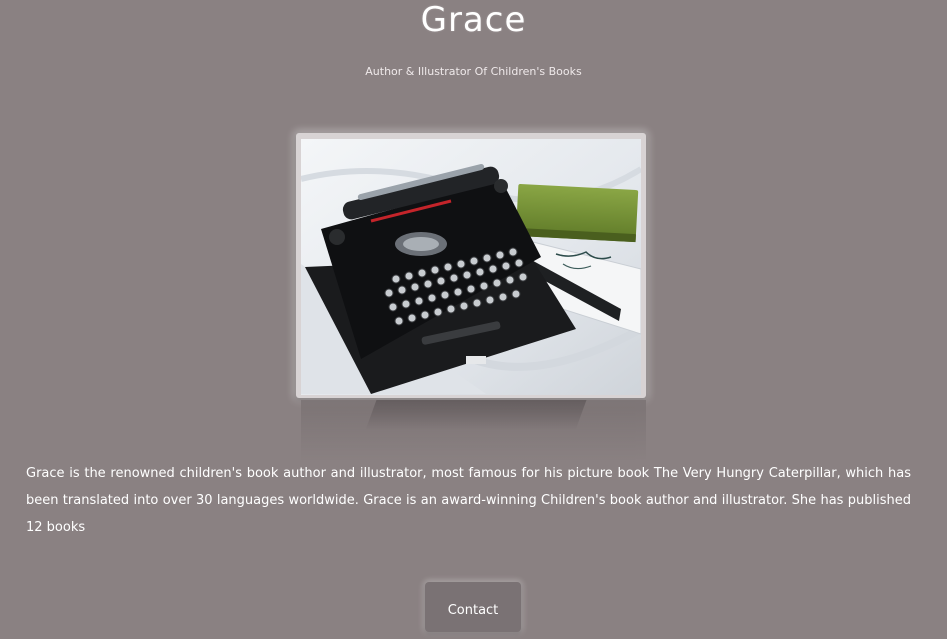 The width and height of the screenshot is (947, 639). I want to click on typewriter-photo, so click(471, 267).